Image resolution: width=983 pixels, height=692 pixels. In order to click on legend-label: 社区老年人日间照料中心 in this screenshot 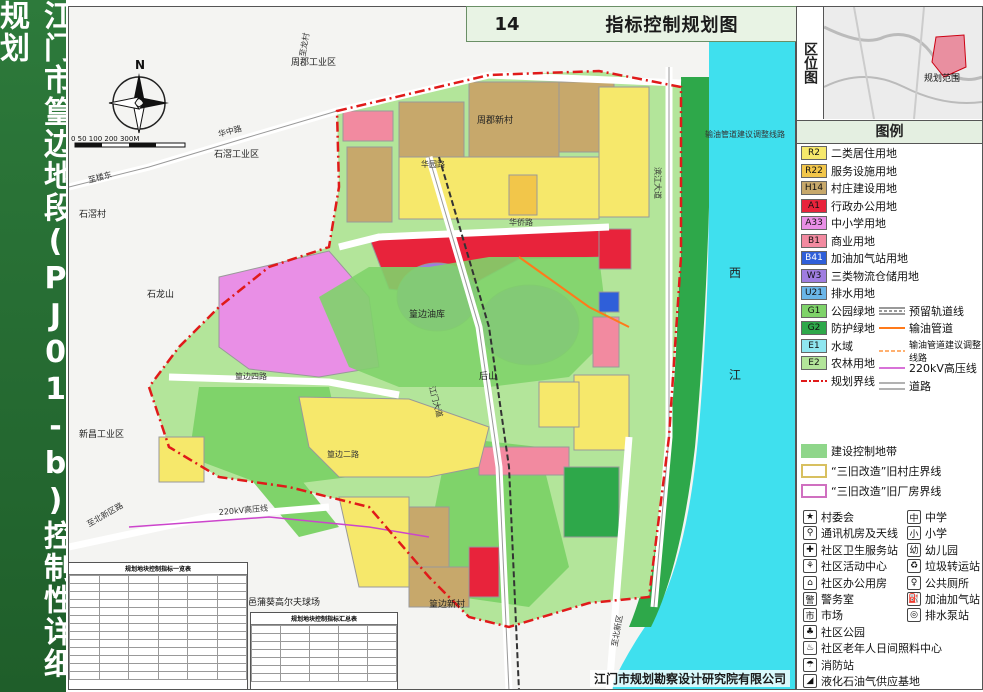, I will do `click(881, 649)`.